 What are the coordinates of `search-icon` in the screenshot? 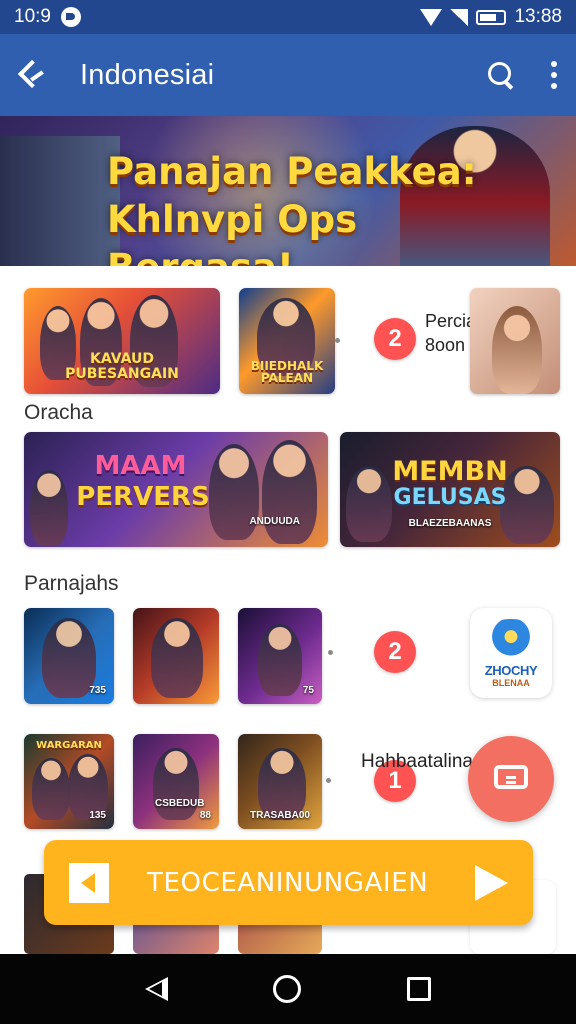 It's located at (501, 75).